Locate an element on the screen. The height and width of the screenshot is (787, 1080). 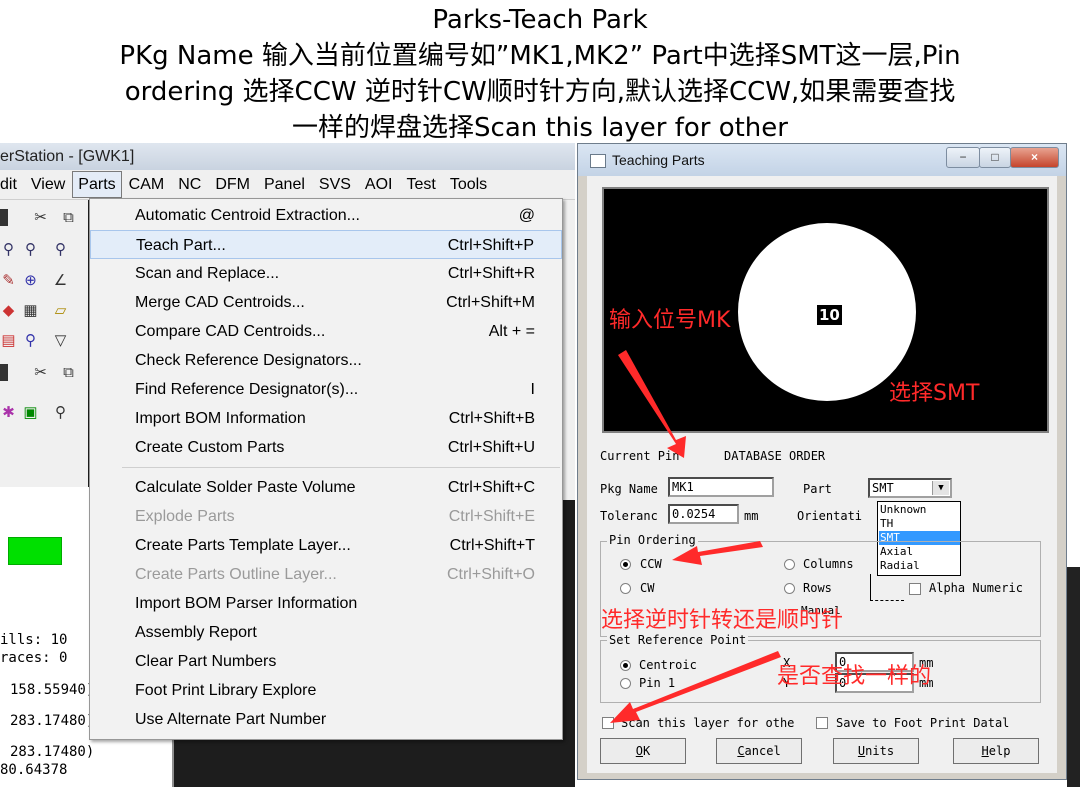
ok-button: OK is located at coordinates (643, 751).